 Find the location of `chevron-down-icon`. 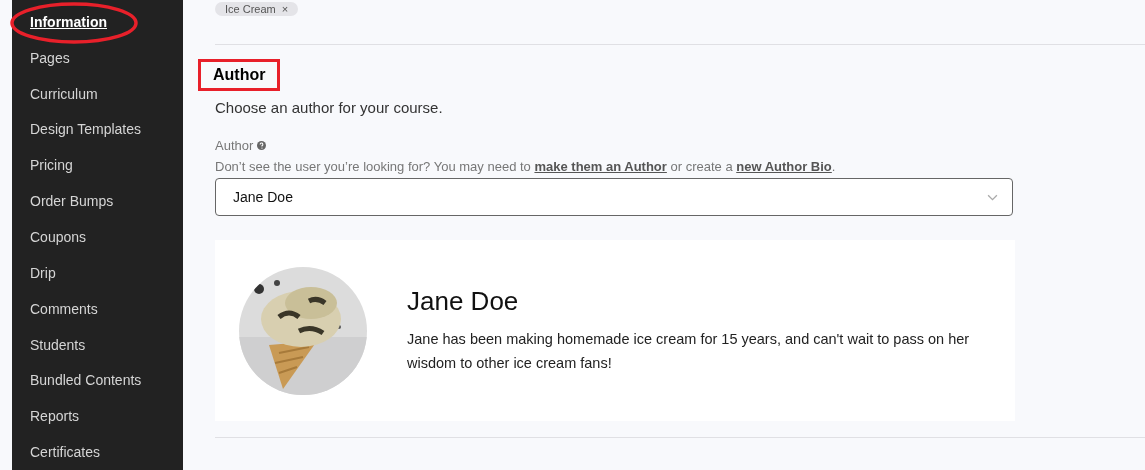

chevron-down-icon is located at coordinates (992, 197).